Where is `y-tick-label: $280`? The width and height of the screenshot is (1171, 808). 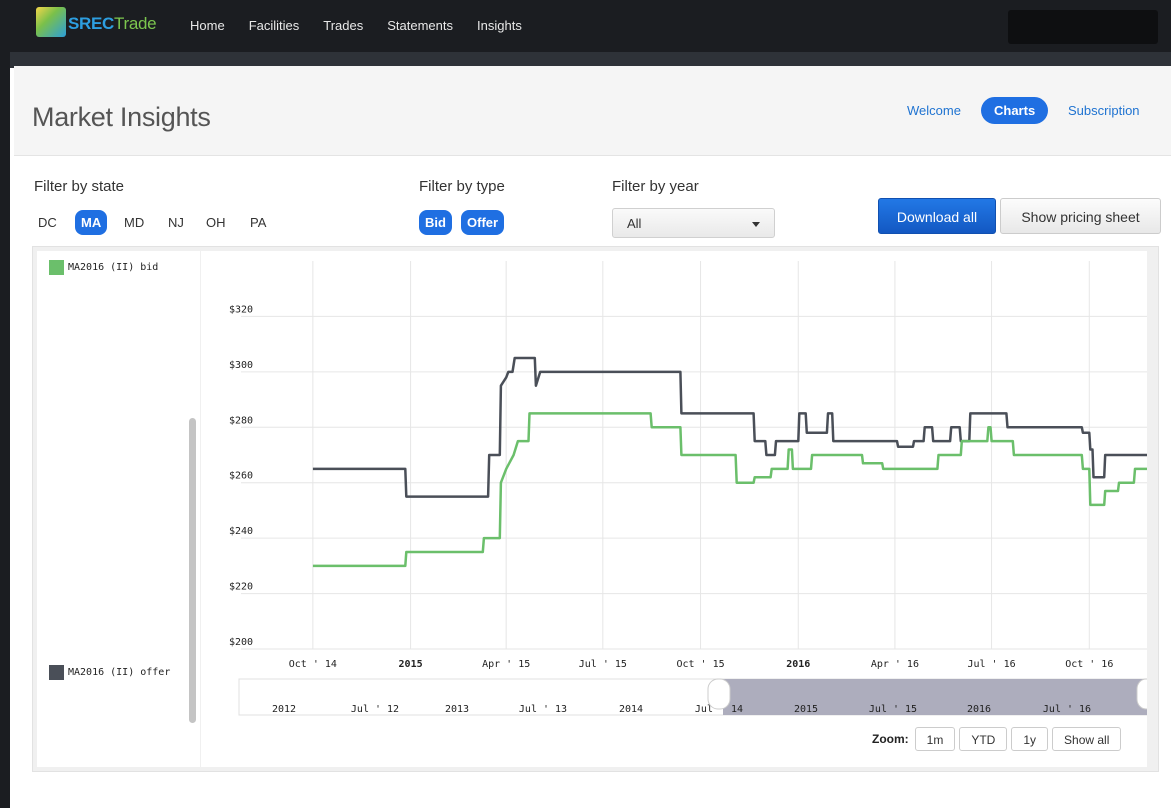
y-tick-label: $280 is located at coordinates (241, 420).